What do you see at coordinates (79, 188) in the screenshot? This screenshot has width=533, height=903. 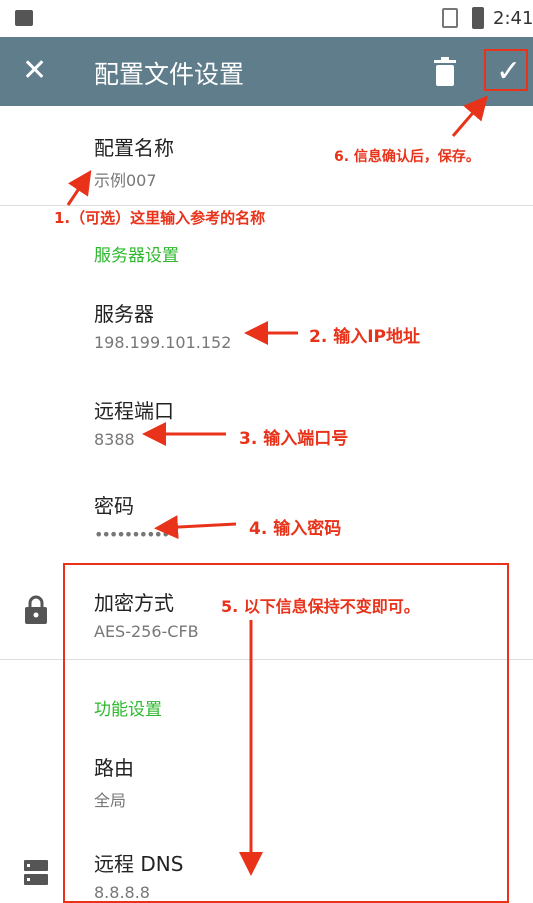 I see `arrow-to-name` at bounding box center [79, 188].